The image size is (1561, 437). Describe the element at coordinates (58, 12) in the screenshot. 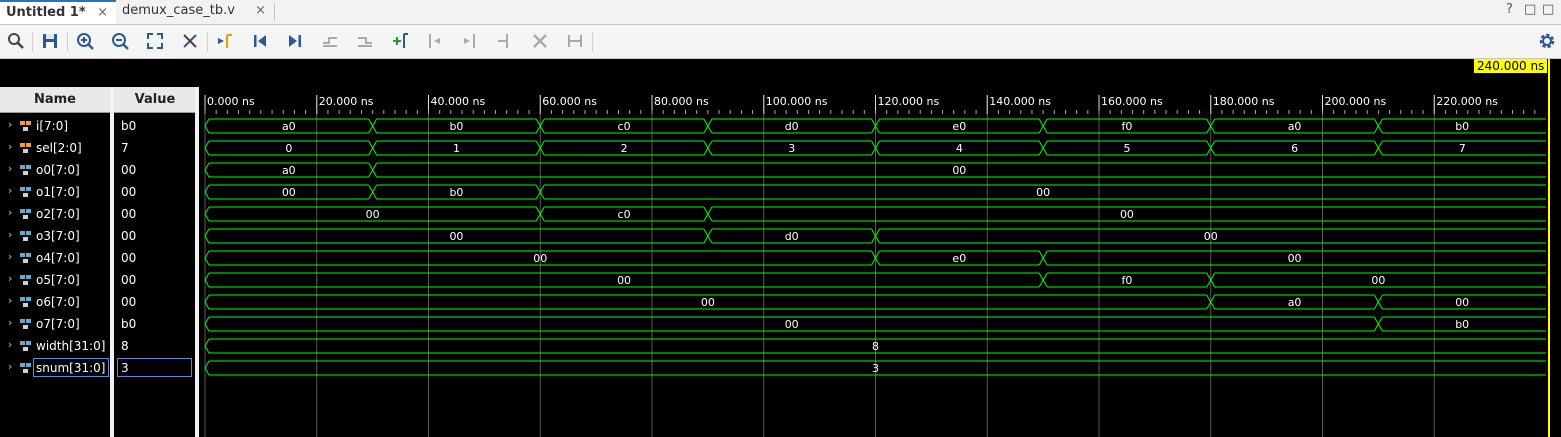

I see `tab-untitled-1: Untitled 1* ×` at that location.